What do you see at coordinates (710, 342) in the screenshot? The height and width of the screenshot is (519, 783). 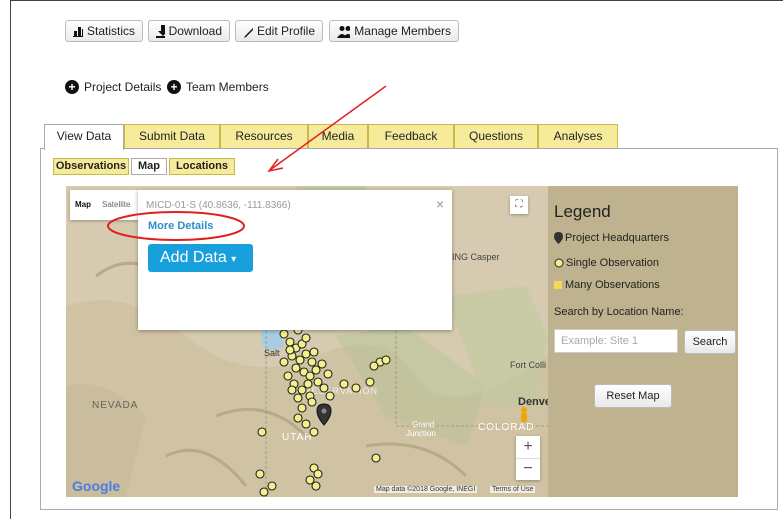 I see `search-button: Search` at bounding box center [710, 342].